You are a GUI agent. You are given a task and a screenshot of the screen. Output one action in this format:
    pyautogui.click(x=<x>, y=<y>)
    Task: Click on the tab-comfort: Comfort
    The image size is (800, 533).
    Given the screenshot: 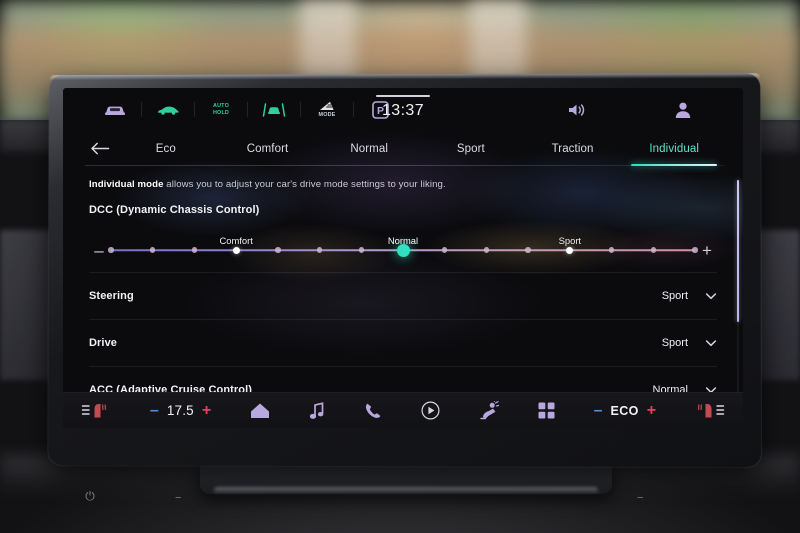 What is the action you would take?
    pyautogui.click(x=268, y=148)
    